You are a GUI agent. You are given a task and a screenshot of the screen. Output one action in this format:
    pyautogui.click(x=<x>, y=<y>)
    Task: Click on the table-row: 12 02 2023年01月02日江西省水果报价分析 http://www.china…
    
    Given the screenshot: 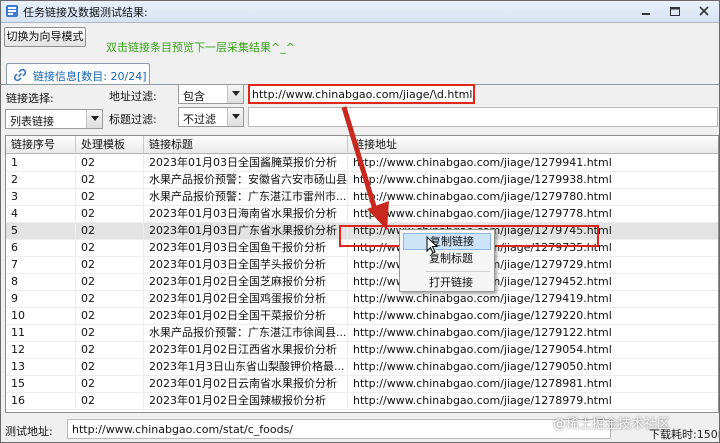 What is the action you would take?
    pyautogui.click(x=362, y=350)
    